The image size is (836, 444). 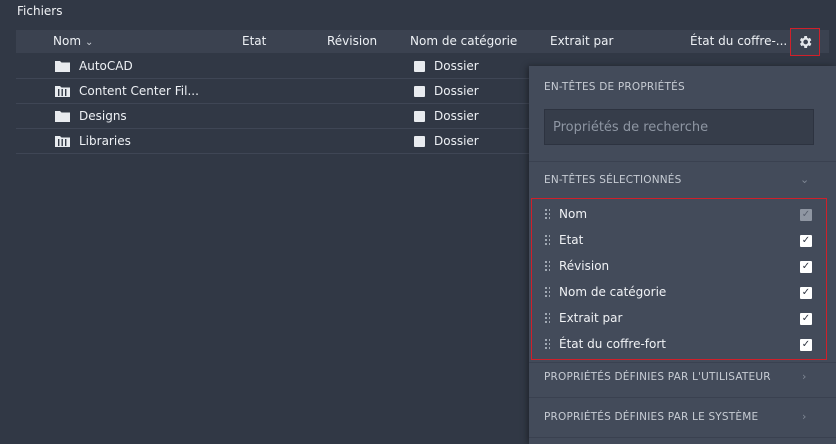 What do you see at coordinates (276, 66) in the screenshot?
I see `table-row: AutoCAD Dossier` at bounding box center [276, 66].